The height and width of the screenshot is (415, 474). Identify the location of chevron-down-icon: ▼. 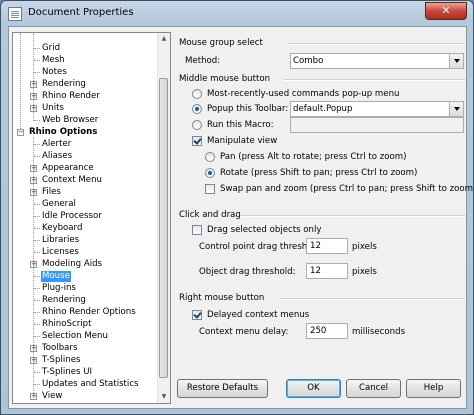
(164, 397).